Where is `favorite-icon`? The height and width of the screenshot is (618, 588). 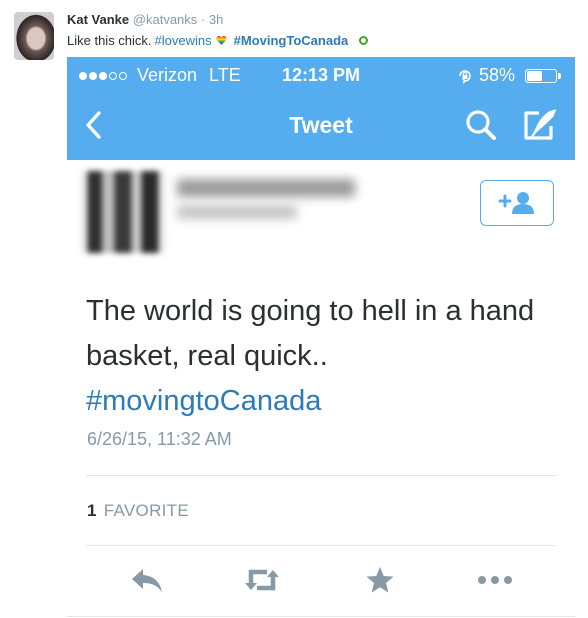 favorite-icon is located at coordinates (380, 580).